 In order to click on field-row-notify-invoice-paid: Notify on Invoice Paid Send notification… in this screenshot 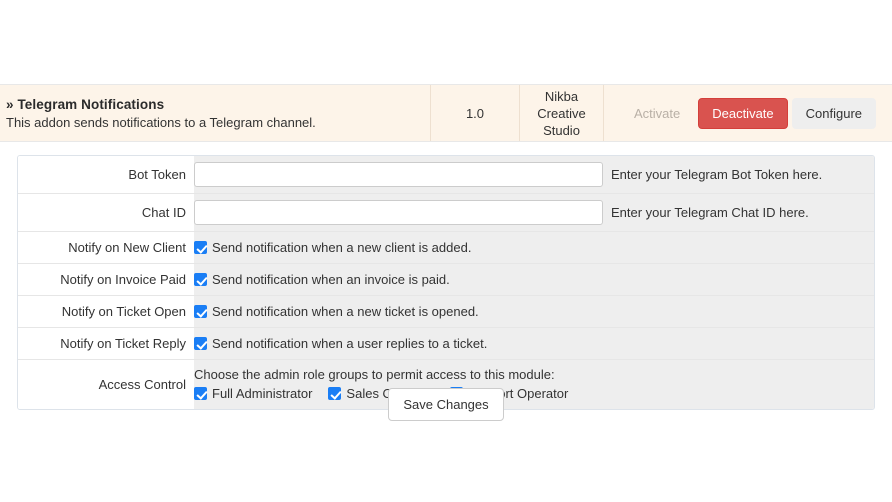, I will do `click(446, 280)`.